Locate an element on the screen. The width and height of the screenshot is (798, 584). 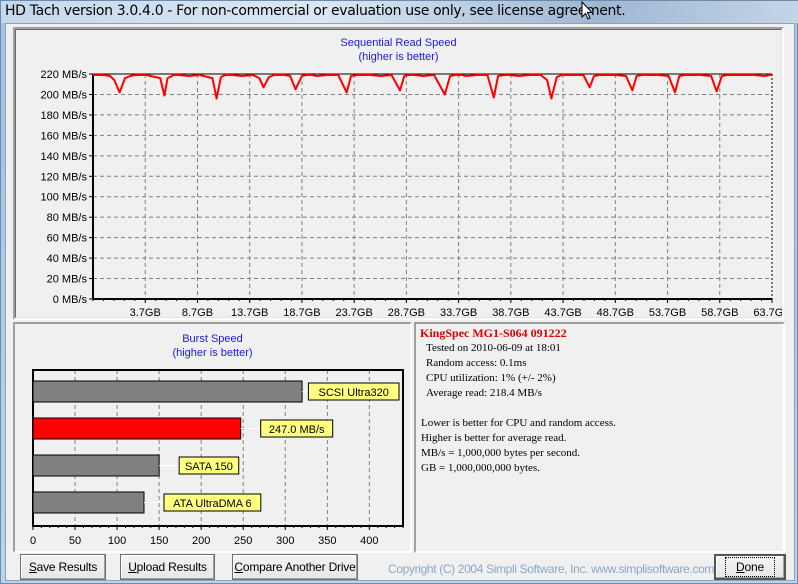
y-tick-label: 80 MB/s is located at coordinates (67, 218).